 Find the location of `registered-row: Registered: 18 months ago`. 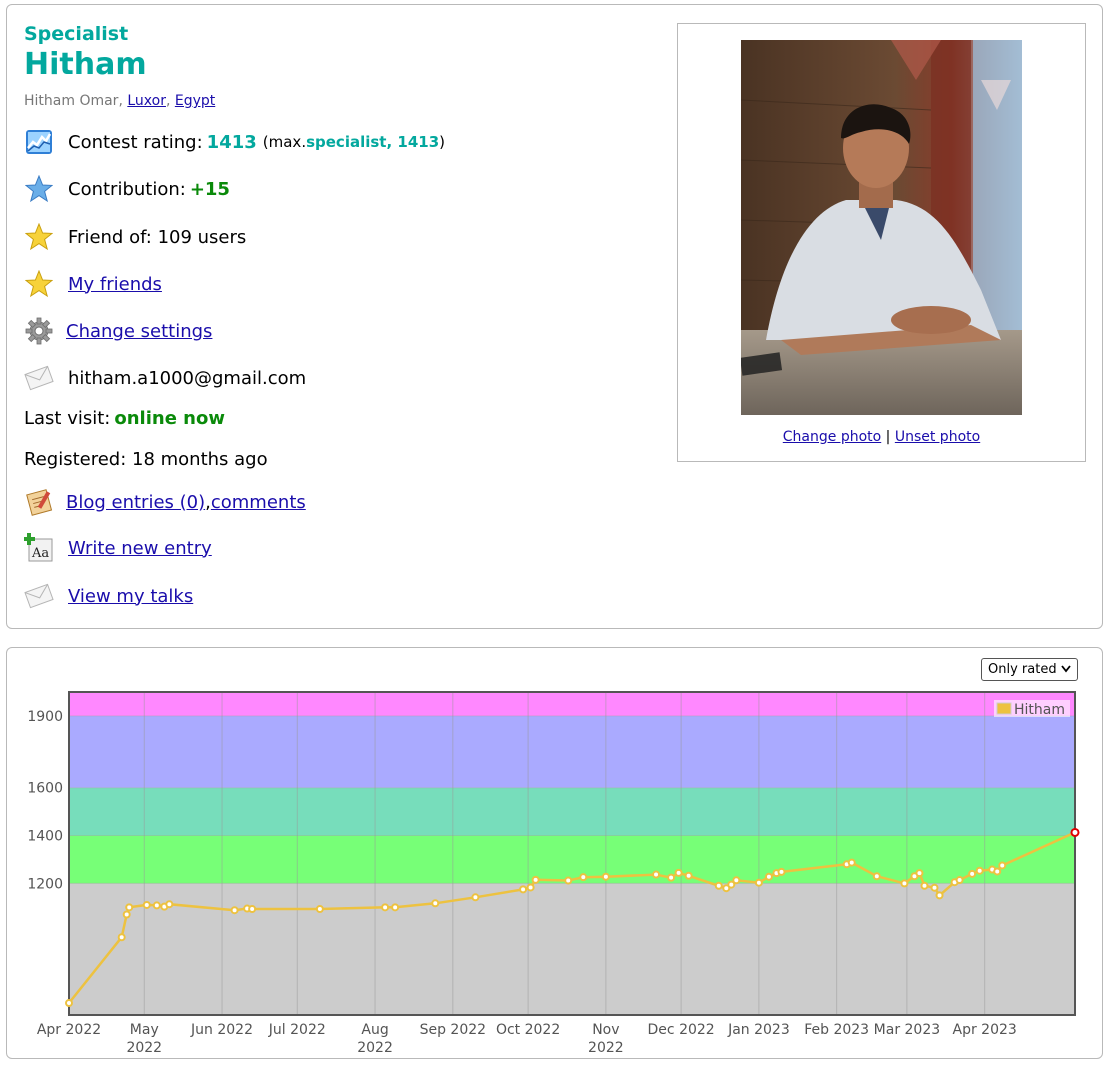

registered-row: Registered: 18 months ago is located at coordinates (146, 459).